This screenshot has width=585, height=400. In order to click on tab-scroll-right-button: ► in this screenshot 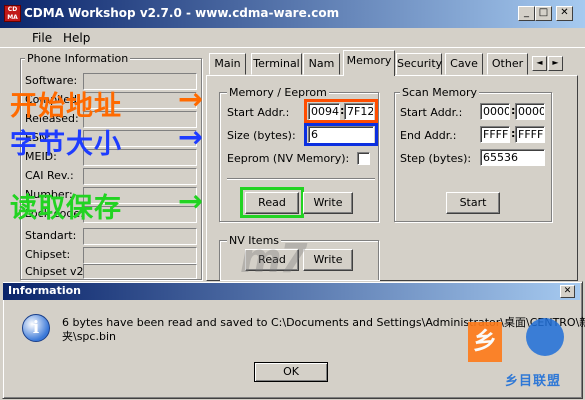, I will do `click(555, 63)`.